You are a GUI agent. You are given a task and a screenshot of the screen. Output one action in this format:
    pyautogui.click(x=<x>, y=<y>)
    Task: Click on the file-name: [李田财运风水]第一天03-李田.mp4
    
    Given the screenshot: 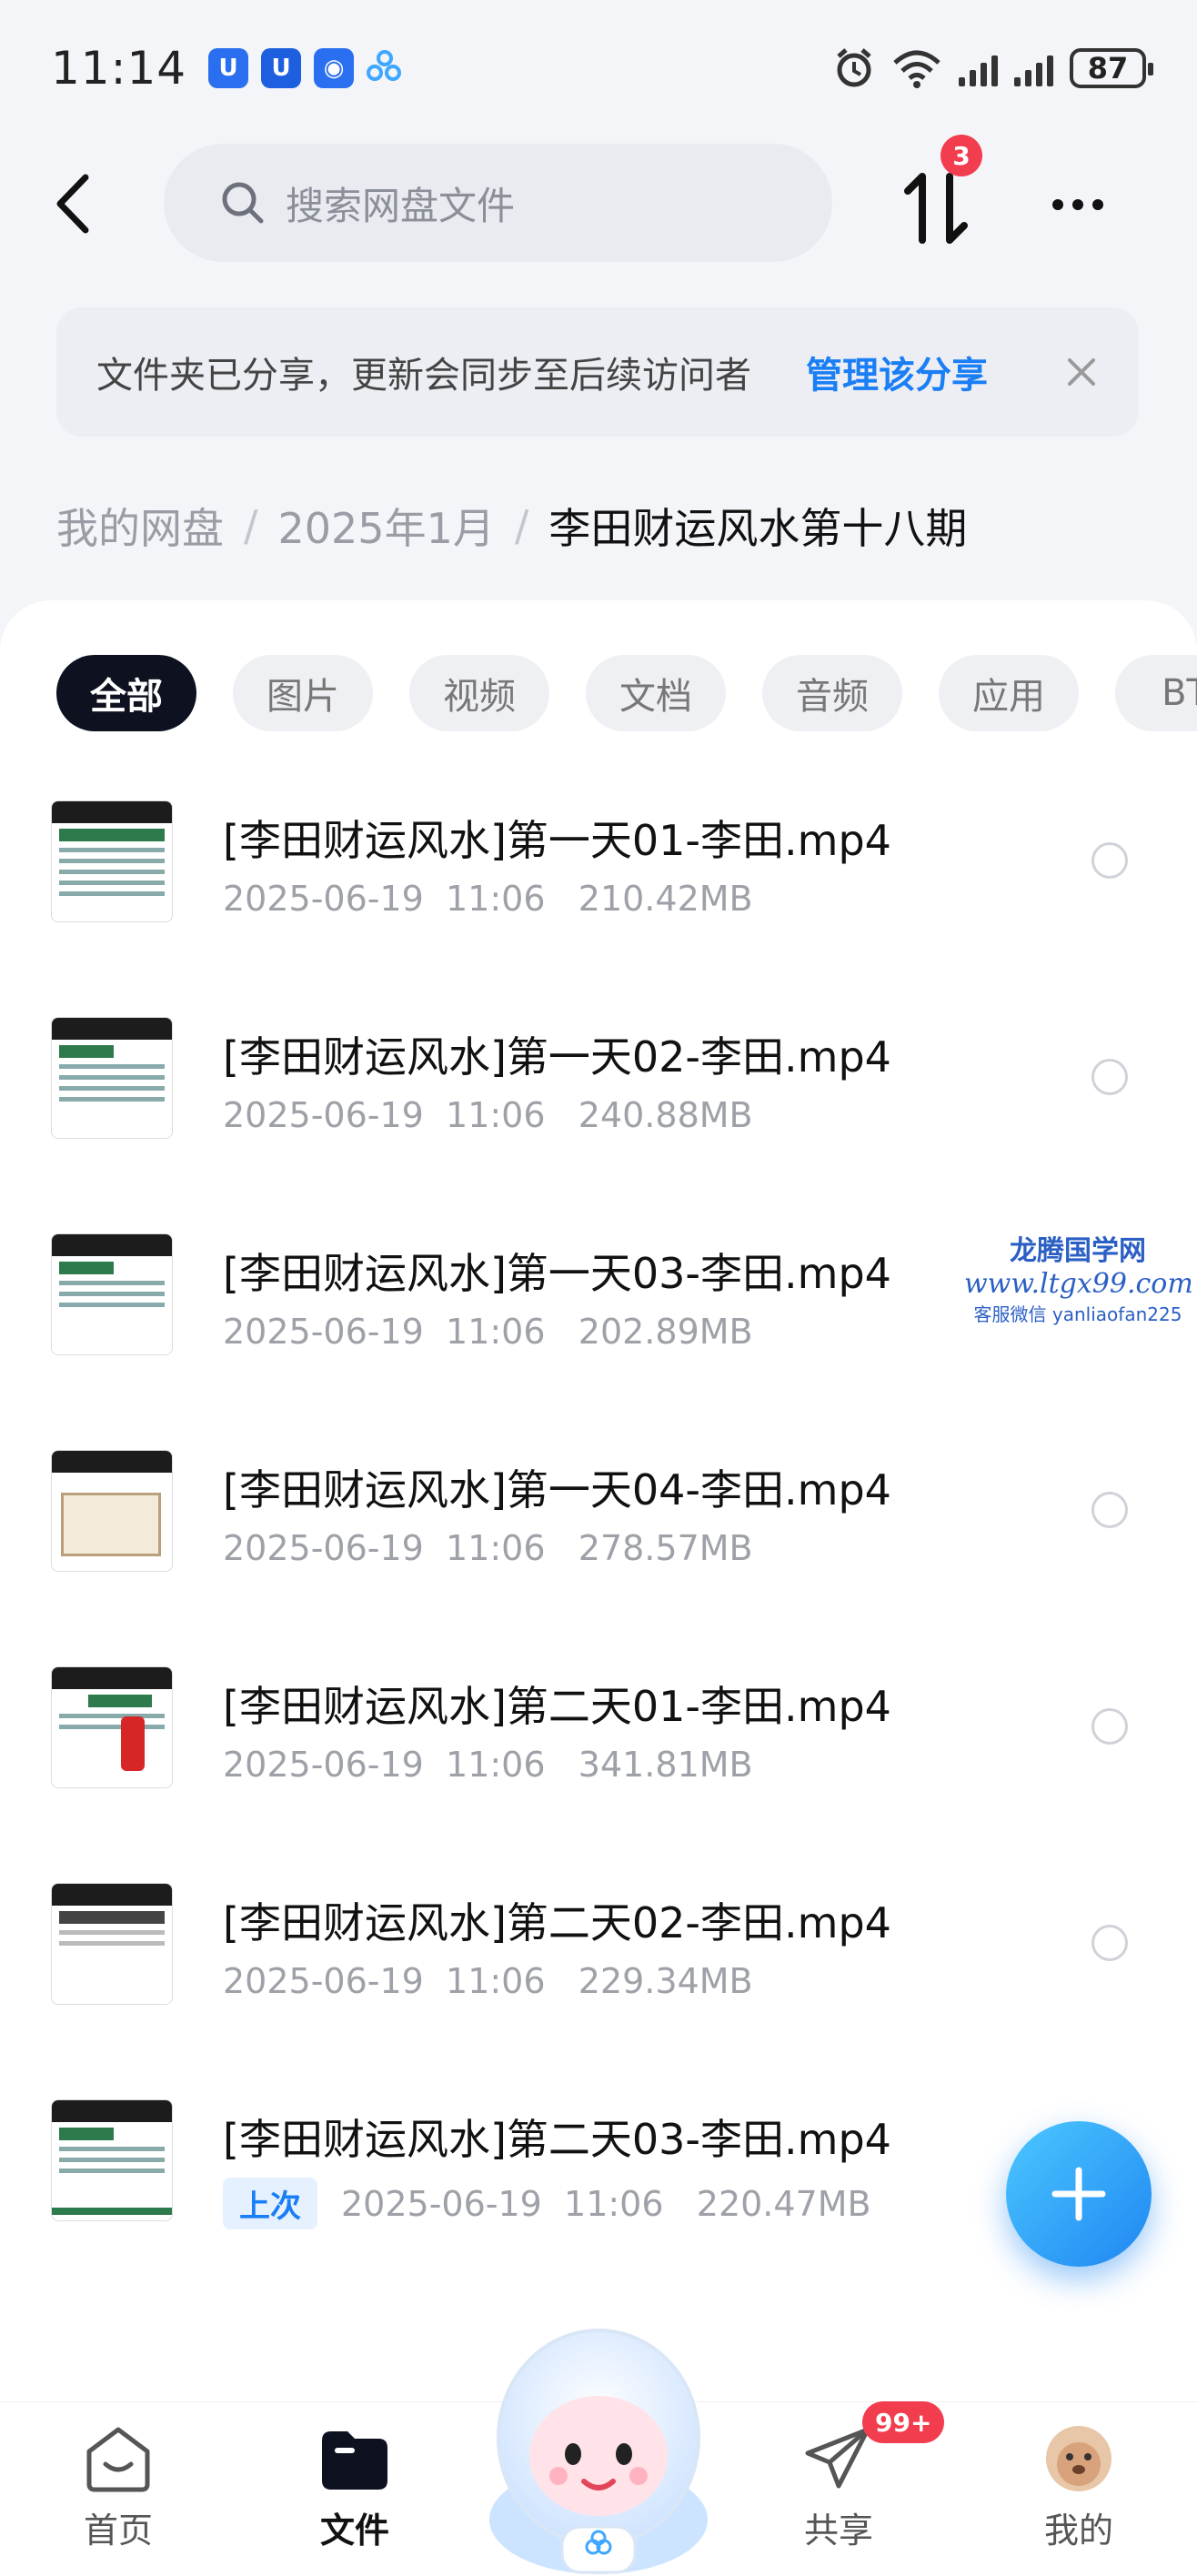 What is the action you would take?
    pyautogui.click(x=557, y=1273)
    